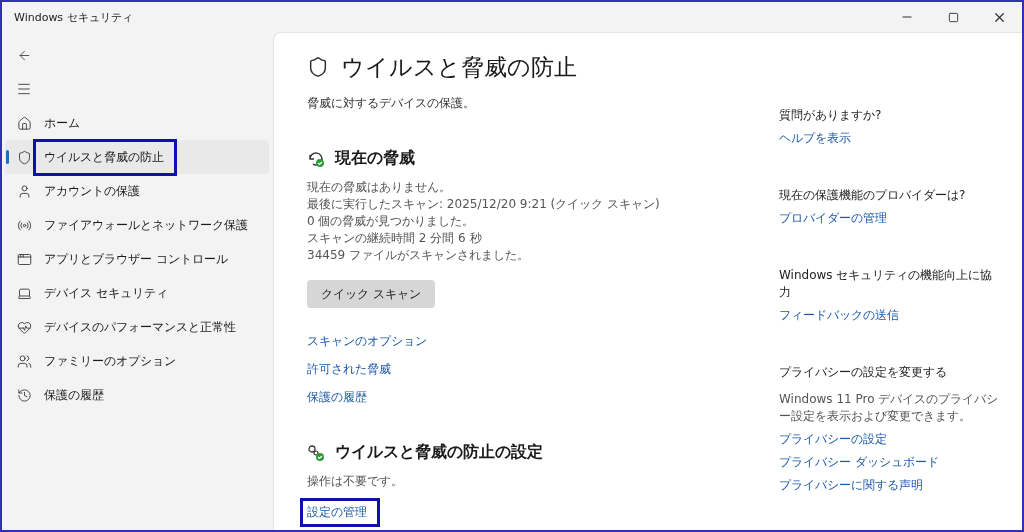 This screenshot has height=532, width=1024. Describe the element at coordinates (355, 481) in the screenshot. I see `status-text: 操作は不要です。` at that location.